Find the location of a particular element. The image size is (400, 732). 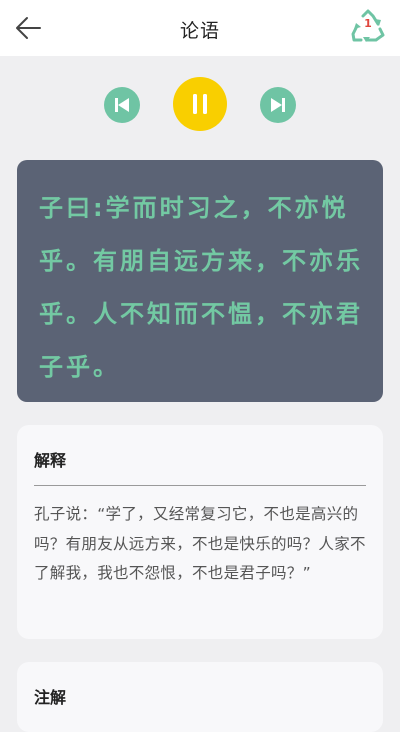

previous-button is located at coordinates (122, 105).